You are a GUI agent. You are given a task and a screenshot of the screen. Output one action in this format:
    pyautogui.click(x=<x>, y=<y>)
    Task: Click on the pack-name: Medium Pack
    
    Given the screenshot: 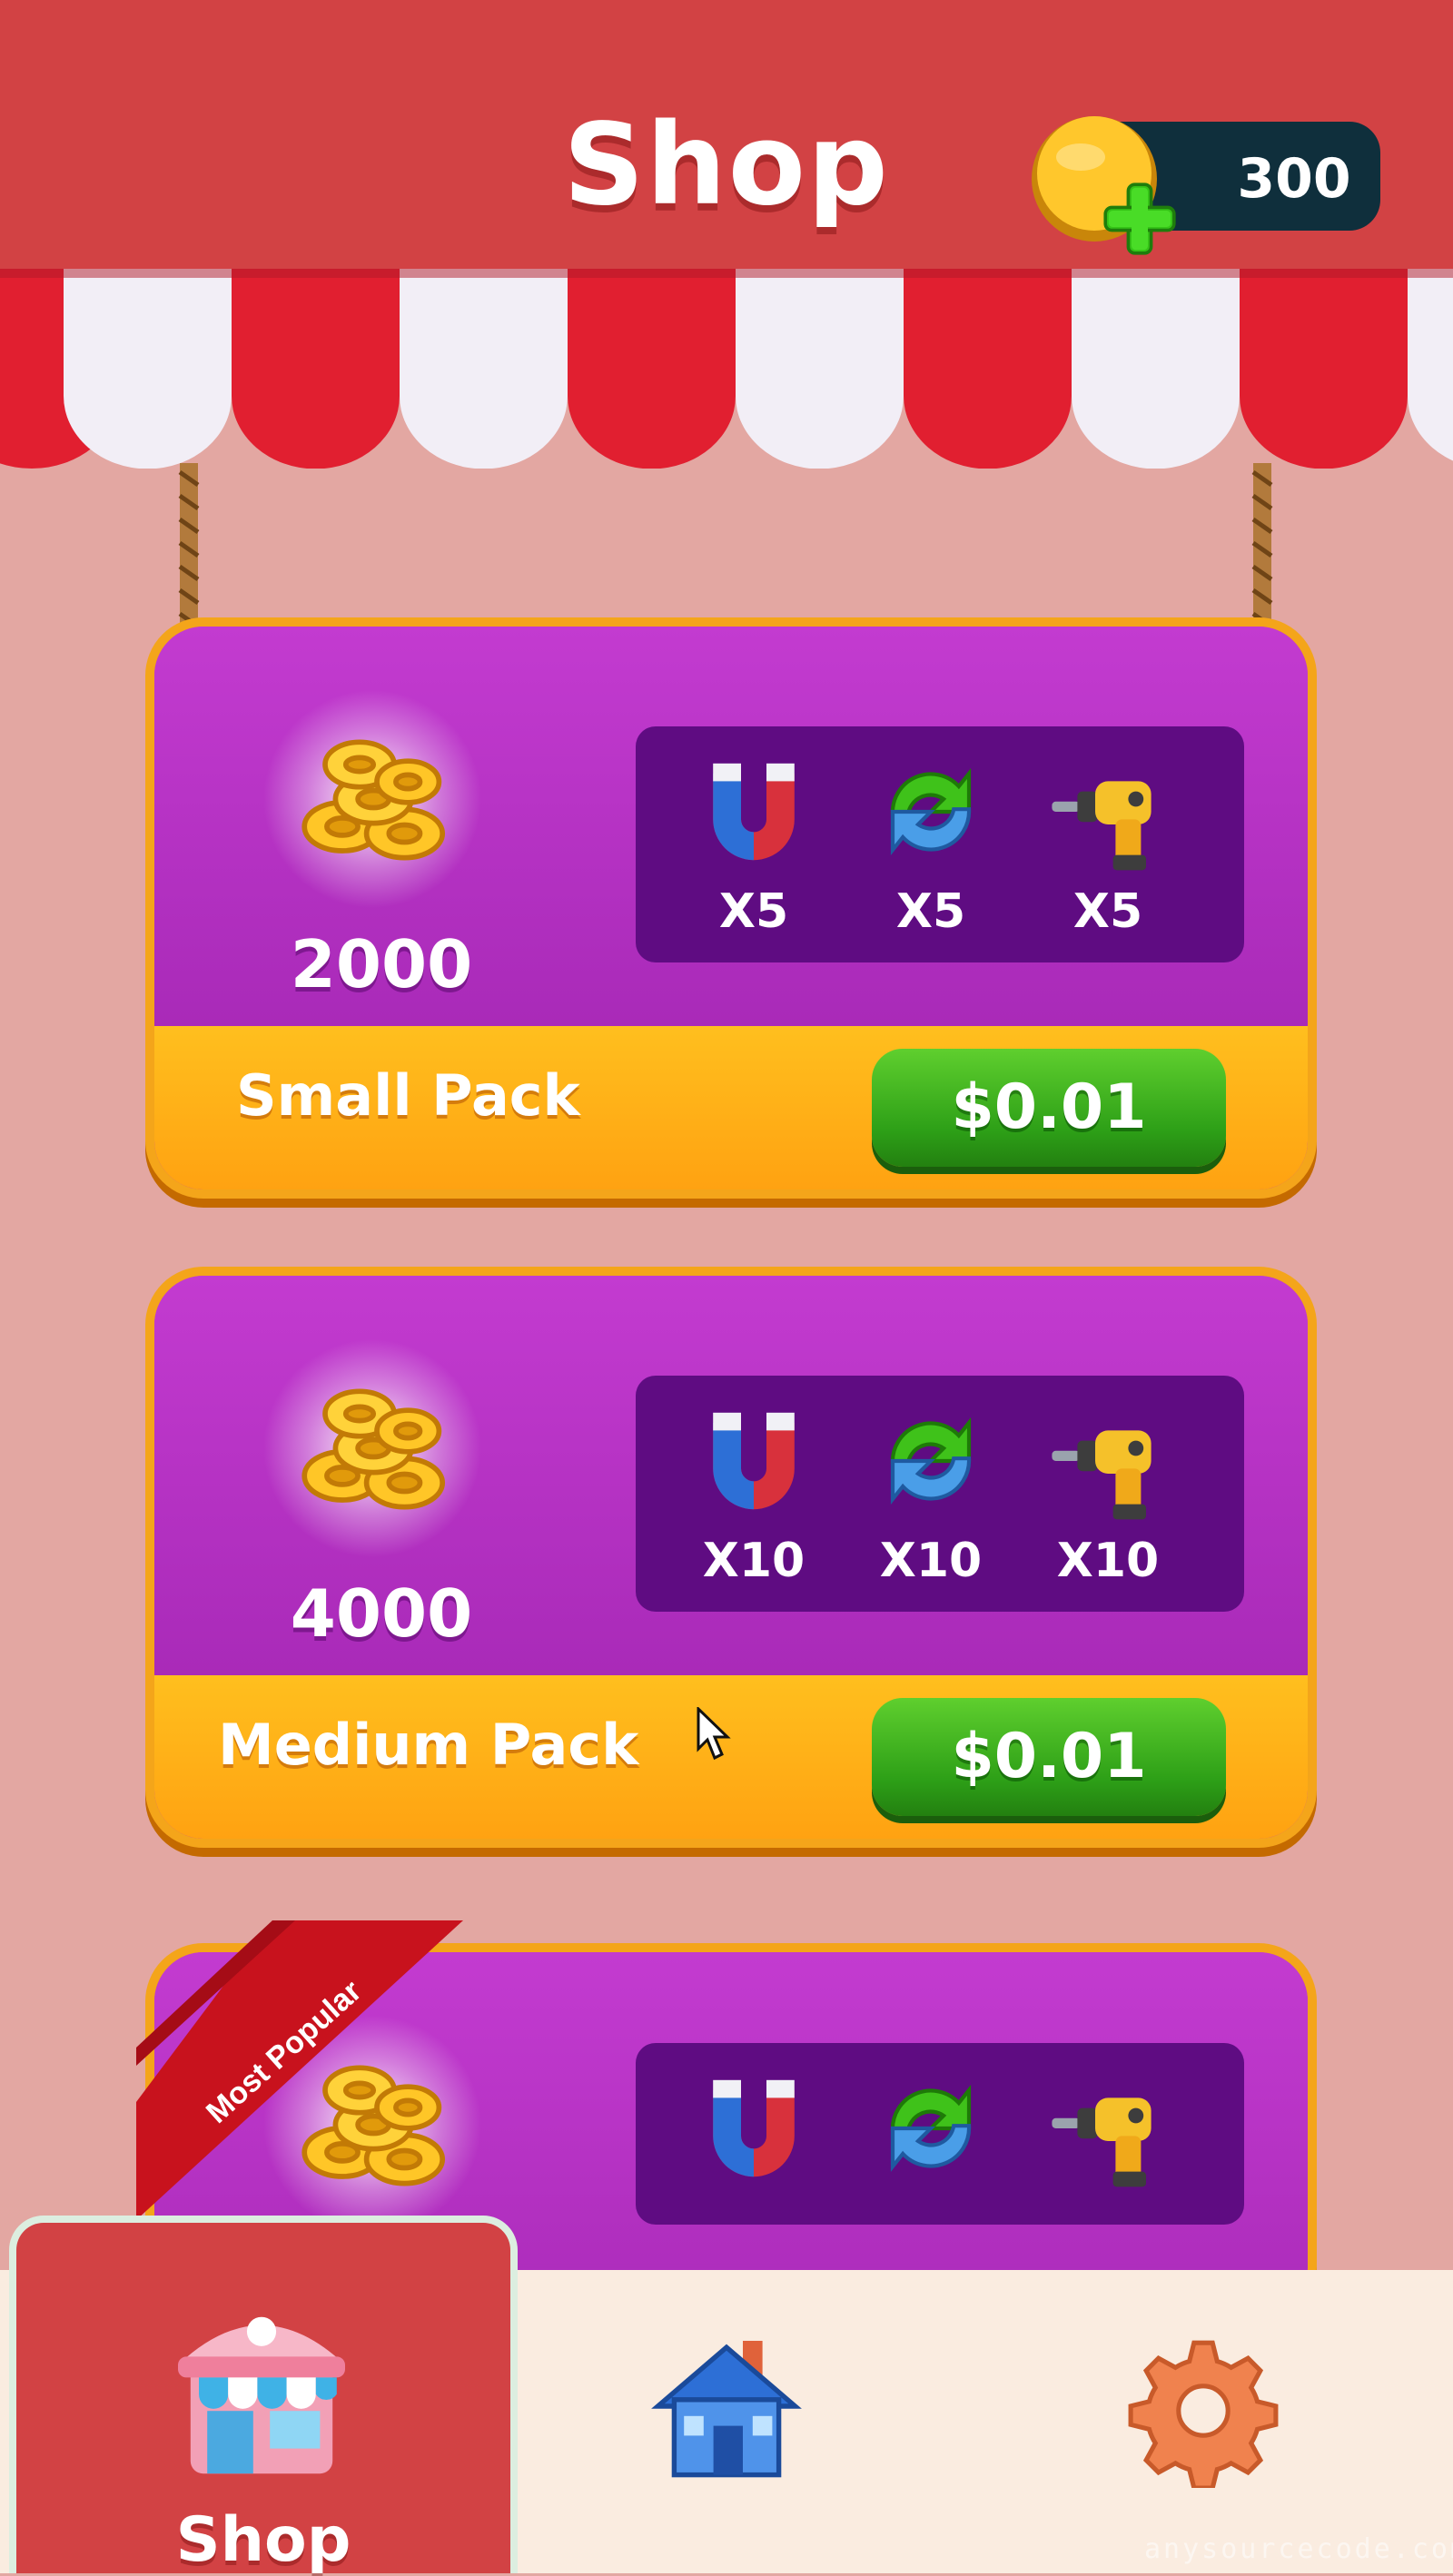 What is the action you would take?
    pyautogui.click(x=428, y=1745)
    